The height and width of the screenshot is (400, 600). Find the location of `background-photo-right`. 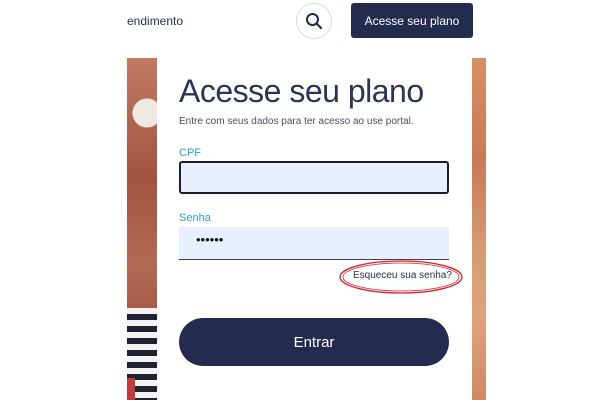

background-photo-right is located at coordinates (479, 229).